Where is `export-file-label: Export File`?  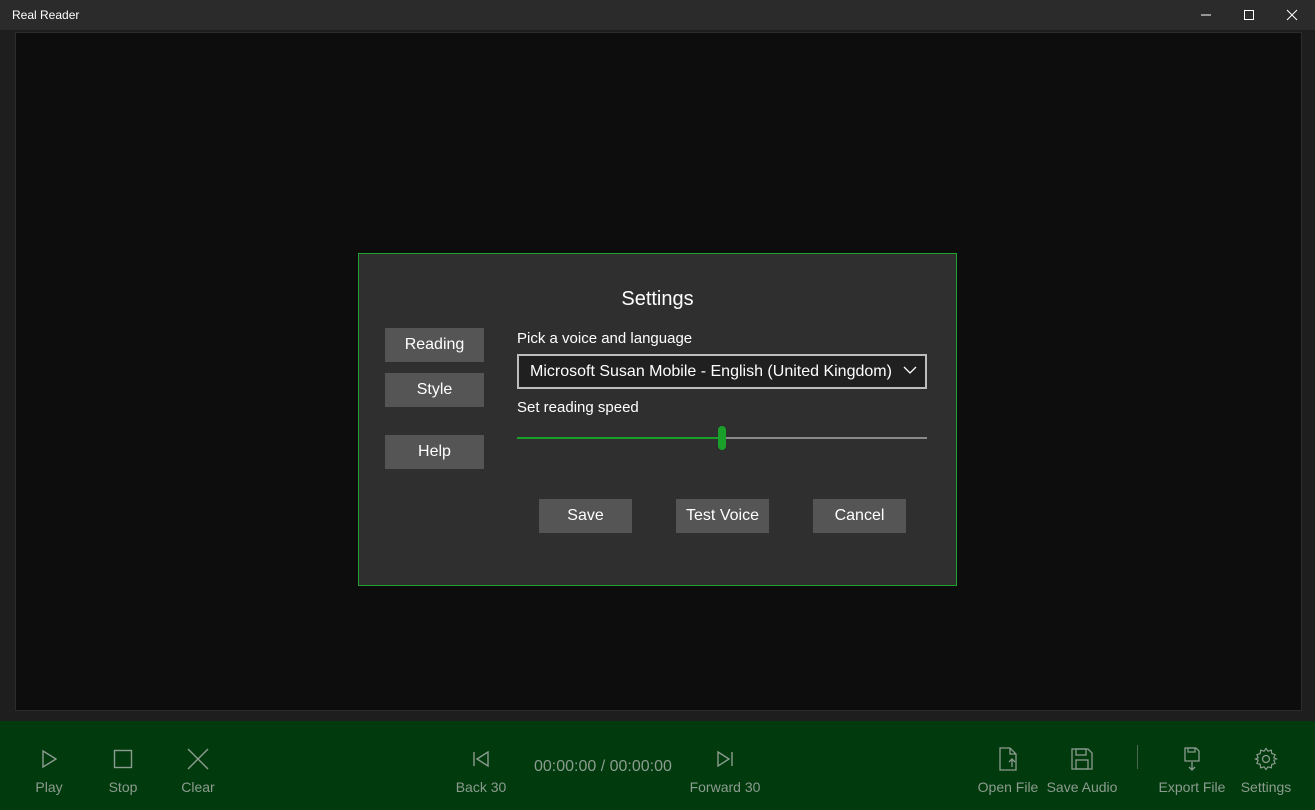 export-file-label: Export File is located at coordinates (1192, 787).